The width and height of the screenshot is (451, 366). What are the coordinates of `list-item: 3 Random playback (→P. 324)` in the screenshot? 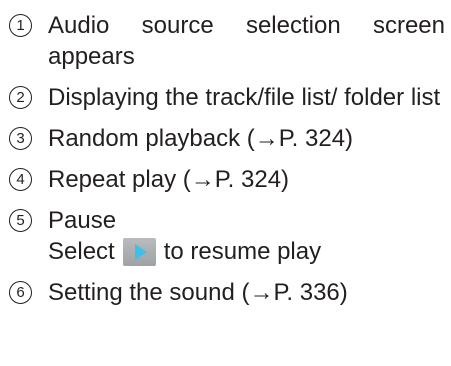 It's located at (227, 138).